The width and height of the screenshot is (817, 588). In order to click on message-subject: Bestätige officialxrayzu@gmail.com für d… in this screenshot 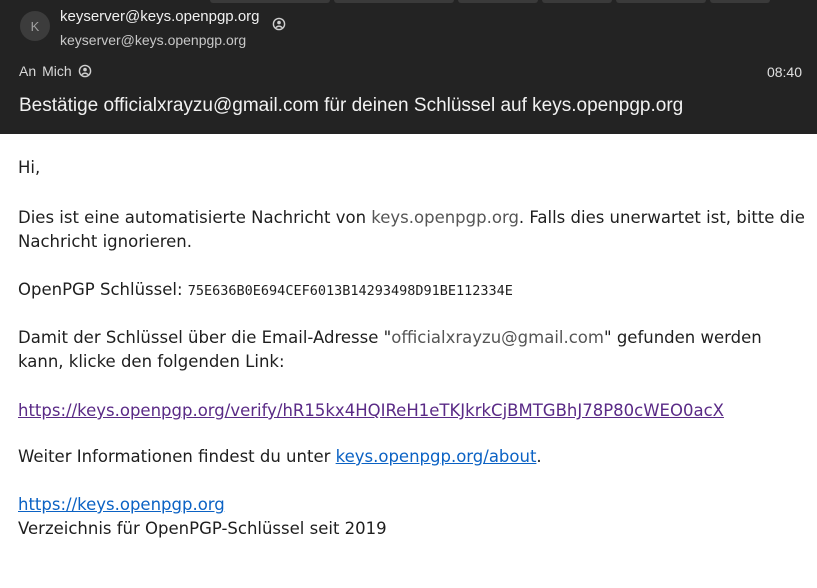, I will do `click(351, 105)`.